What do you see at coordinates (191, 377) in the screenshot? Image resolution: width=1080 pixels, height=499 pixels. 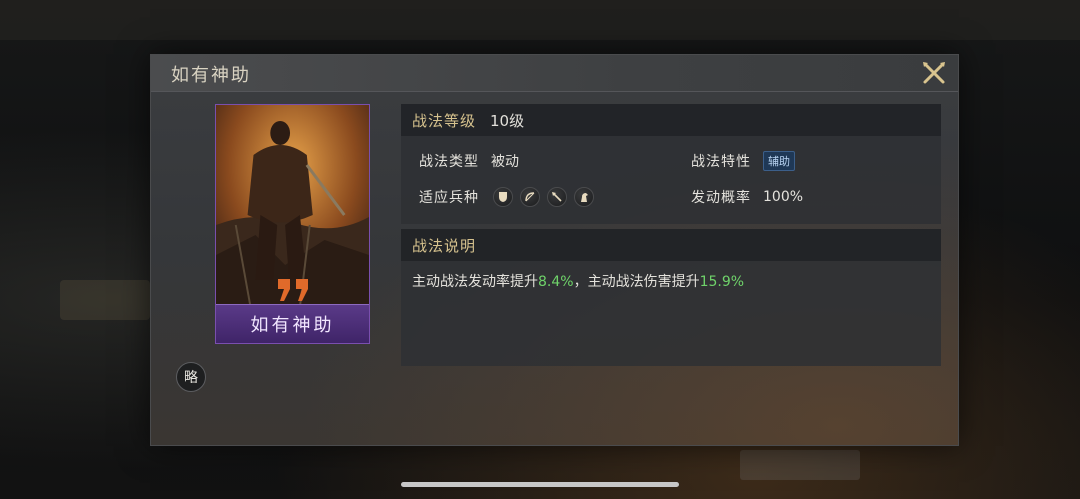 I see `strategy-type-badge: 略` at bounding box center [191, 377].